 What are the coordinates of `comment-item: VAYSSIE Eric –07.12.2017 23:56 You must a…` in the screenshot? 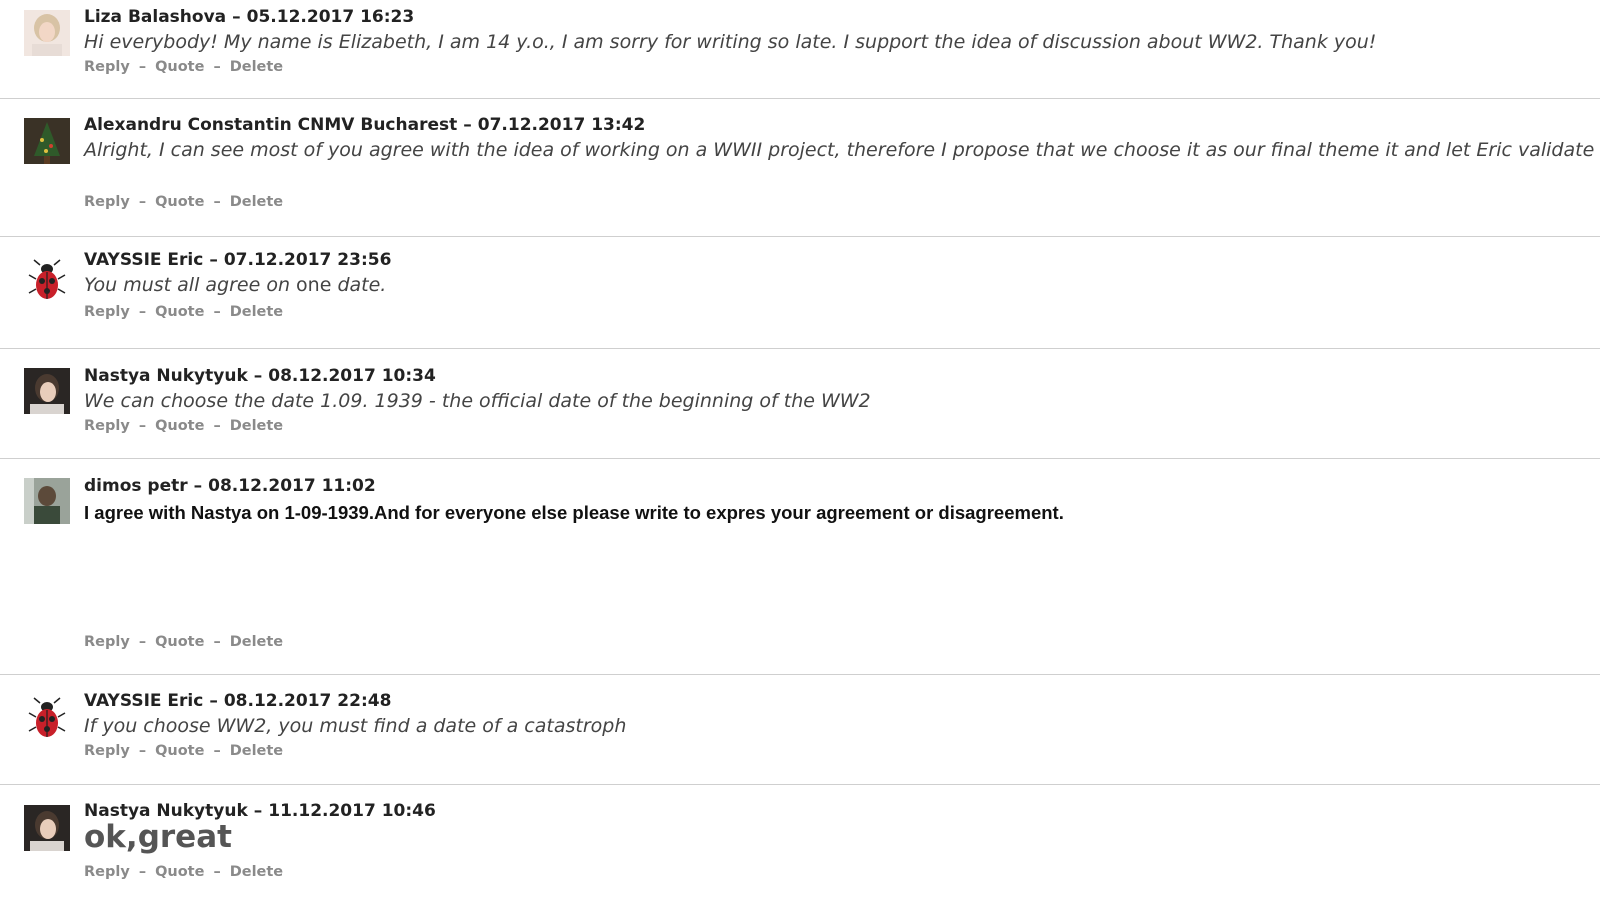 It's located at (800, 293).